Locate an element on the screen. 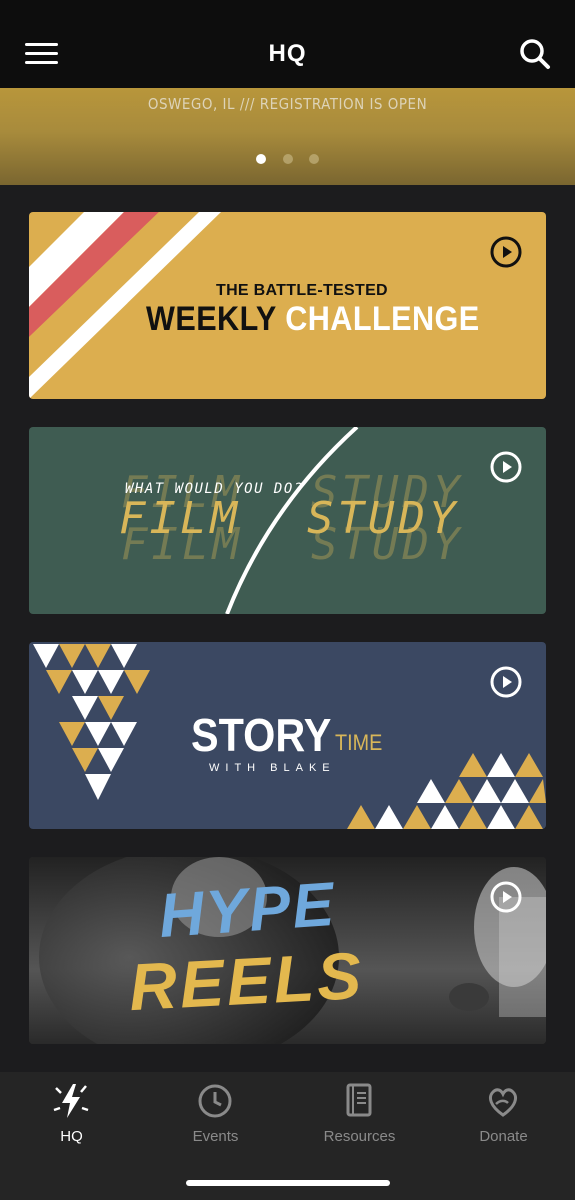 The width and height of the screenshot is (575, 1200). challenge-title: WEEKLY CHALLENGE is located at coordinates (313, 319).